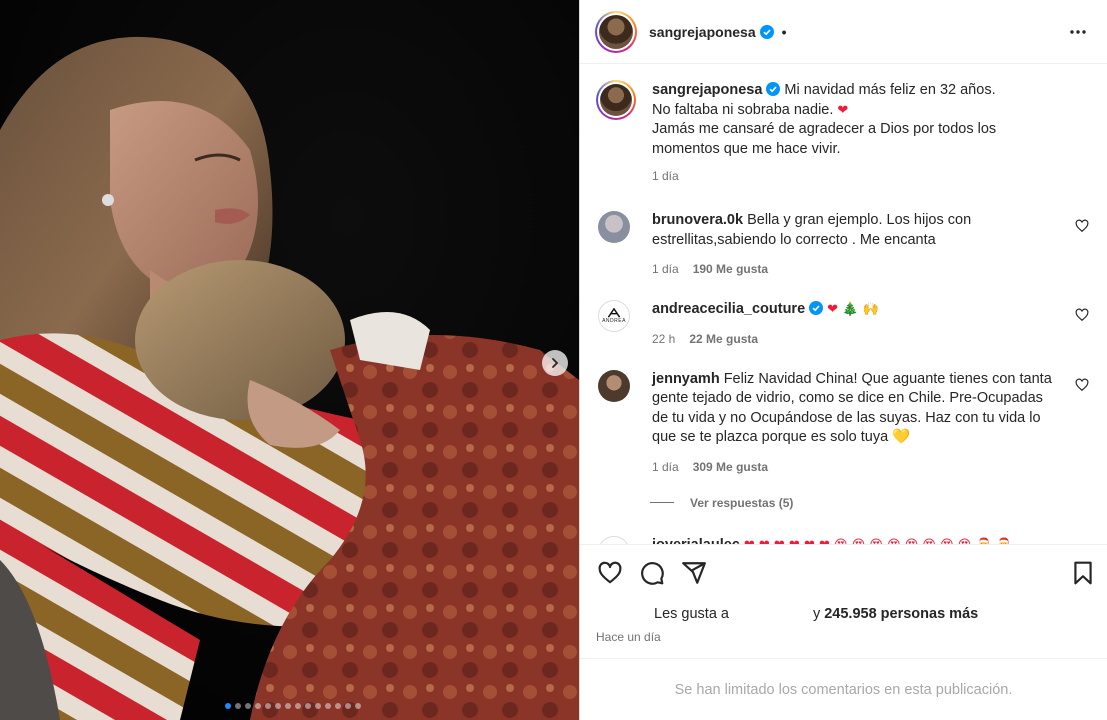  Describe the element at coordinates (843, 110) in the screenshot. I see `heart-emoji: ❤` at that location.